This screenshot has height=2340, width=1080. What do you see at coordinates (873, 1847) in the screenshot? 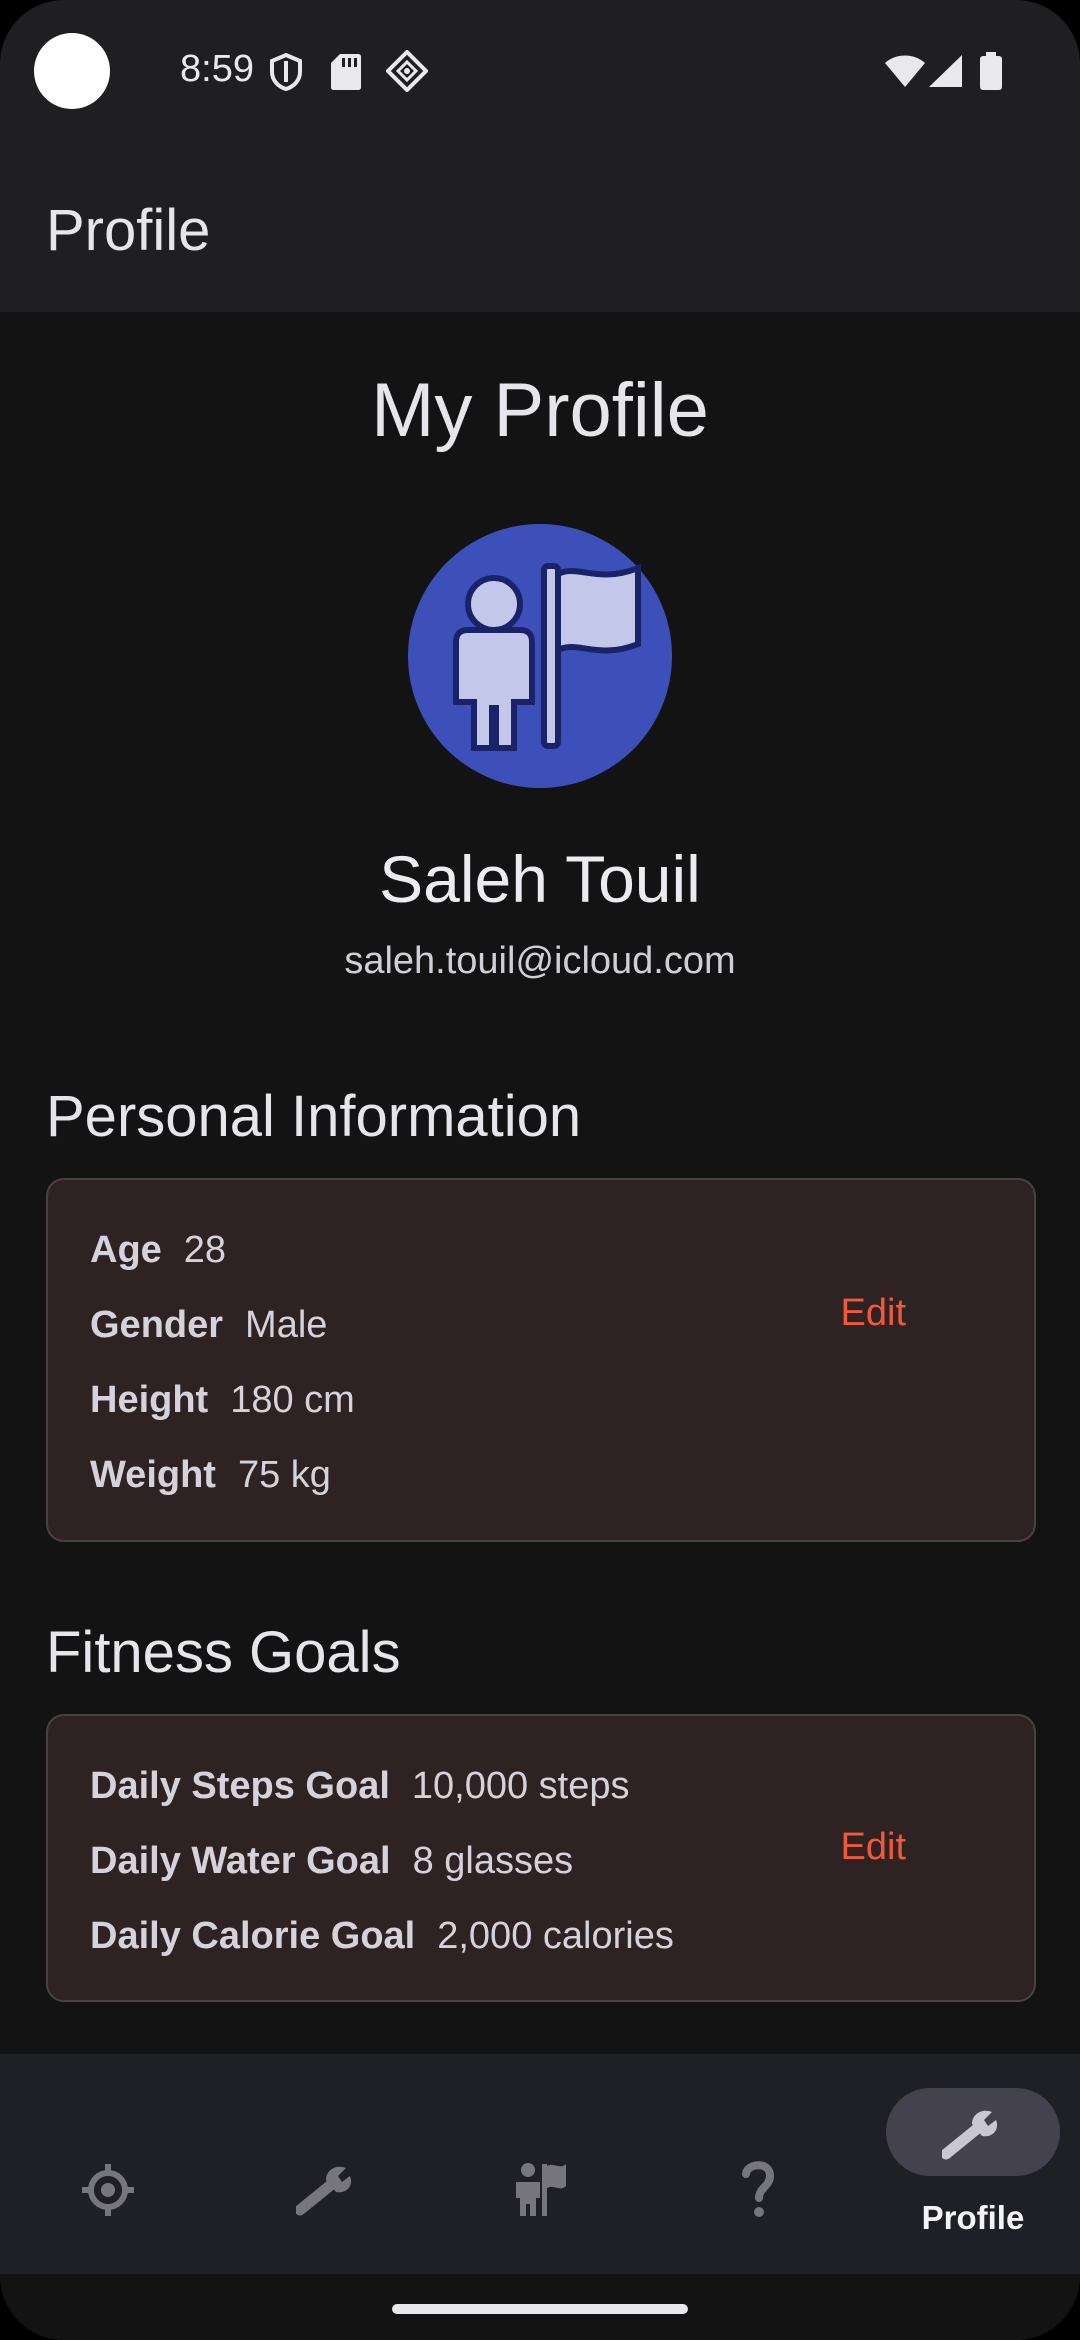
I see `edit-fitness-goals-button: Edit` at bounding box center [873, 1847].